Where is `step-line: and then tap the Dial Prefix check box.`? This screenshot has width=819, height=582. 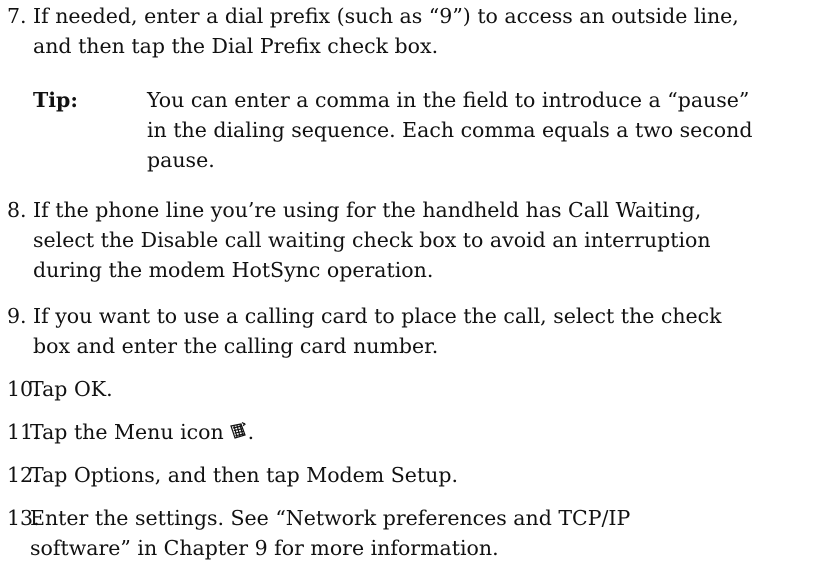
step-line: and then tap the Dial Prefix check box. is located at coordinates (236, 46).